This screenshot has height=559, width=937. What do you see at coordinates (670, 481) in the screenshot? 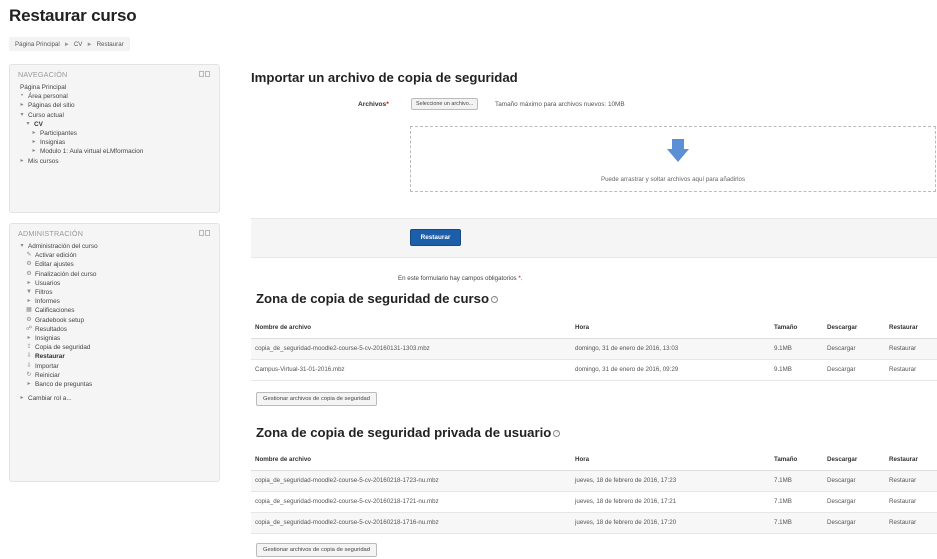
I see `cell-time: jueves, 18 de febrero de 2016, 17:23` at bounding box center [670, 481].